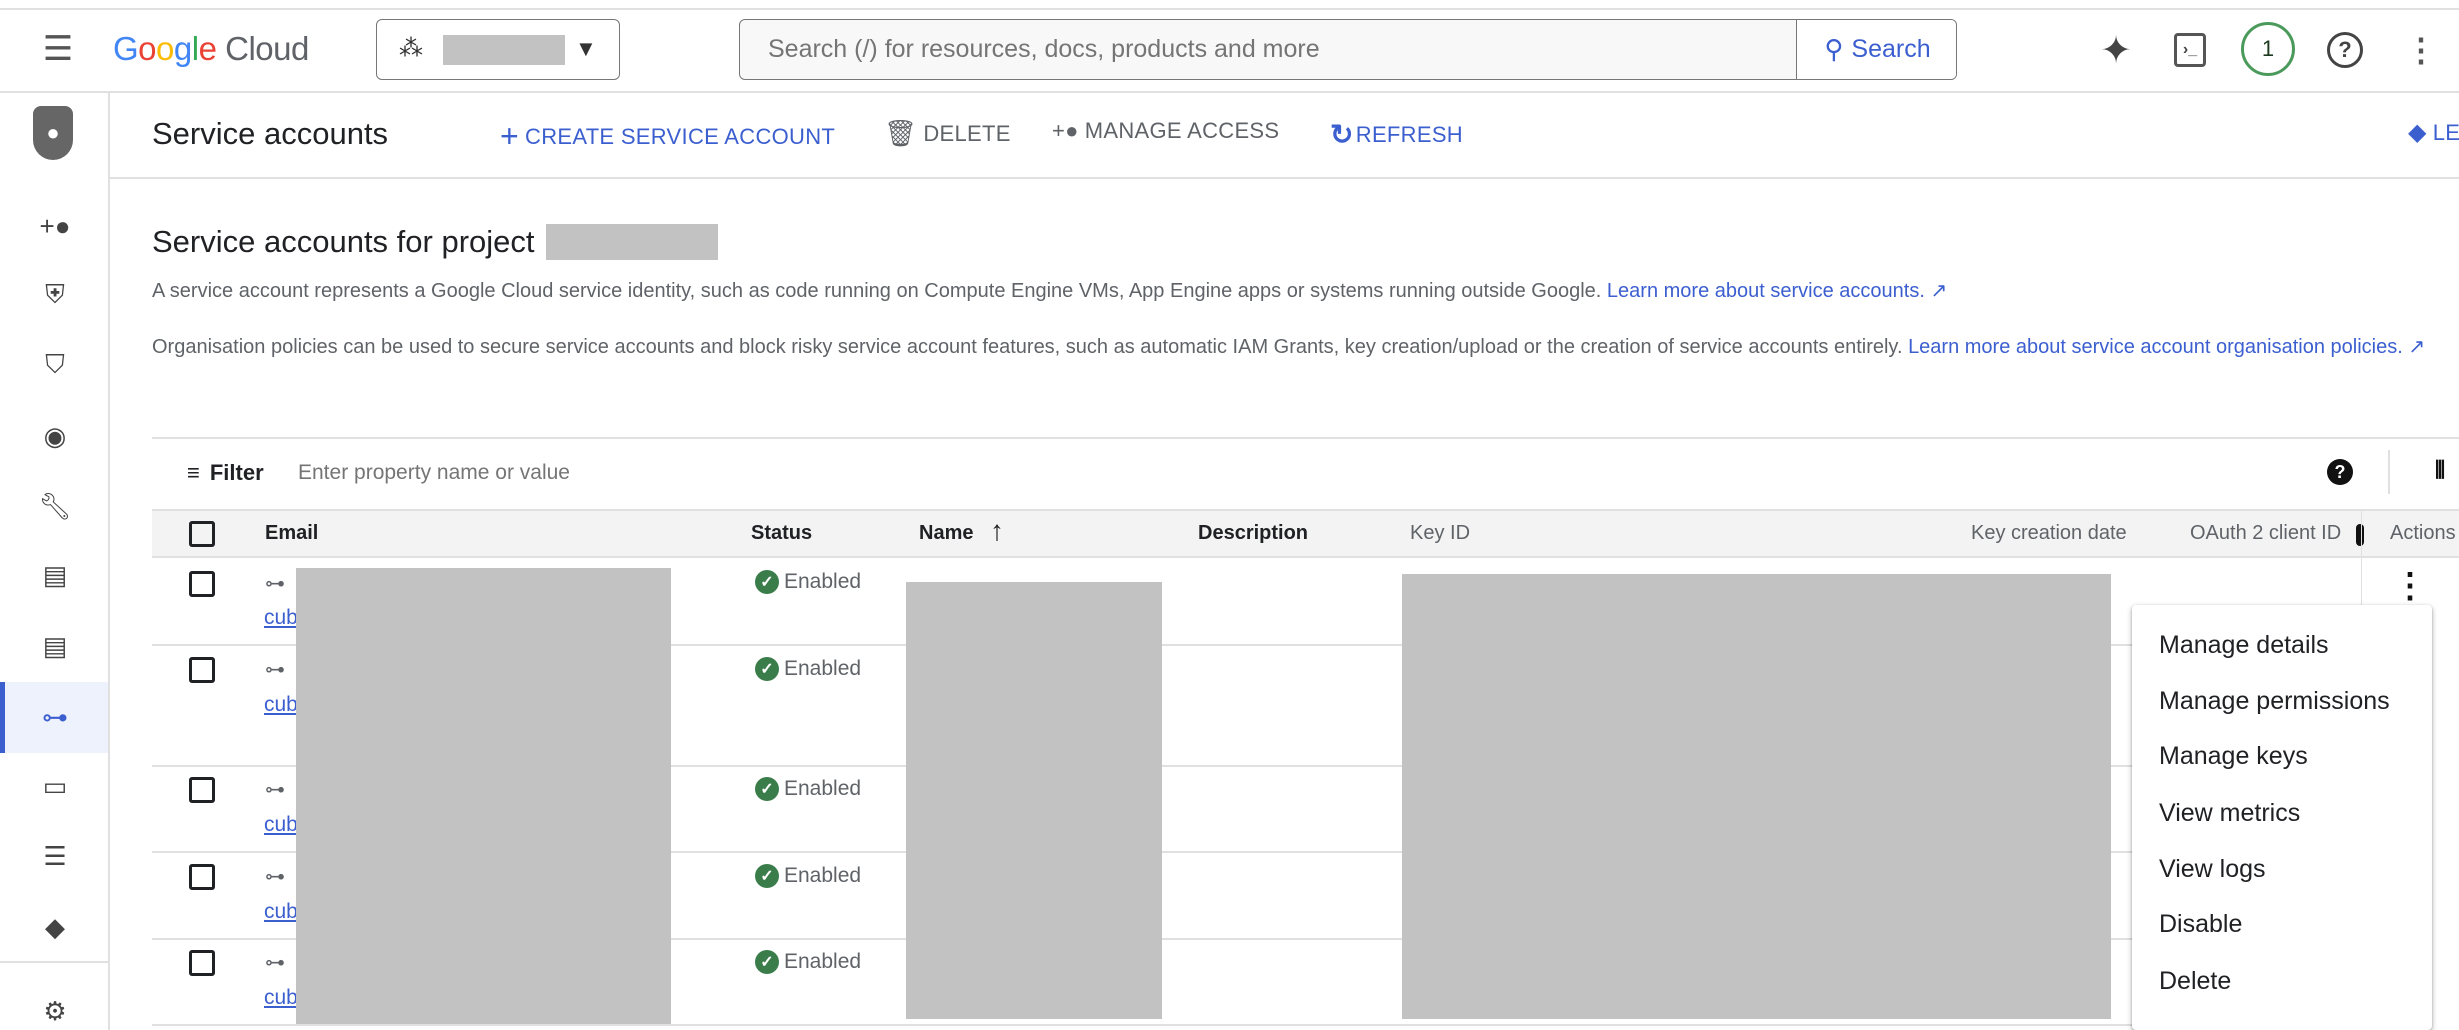 This screenshot has width=2459, height=1030. Describe the element at coordinates (1440, 533) in the screenshot. I see `column-header-key-id: Key ID` at that location.